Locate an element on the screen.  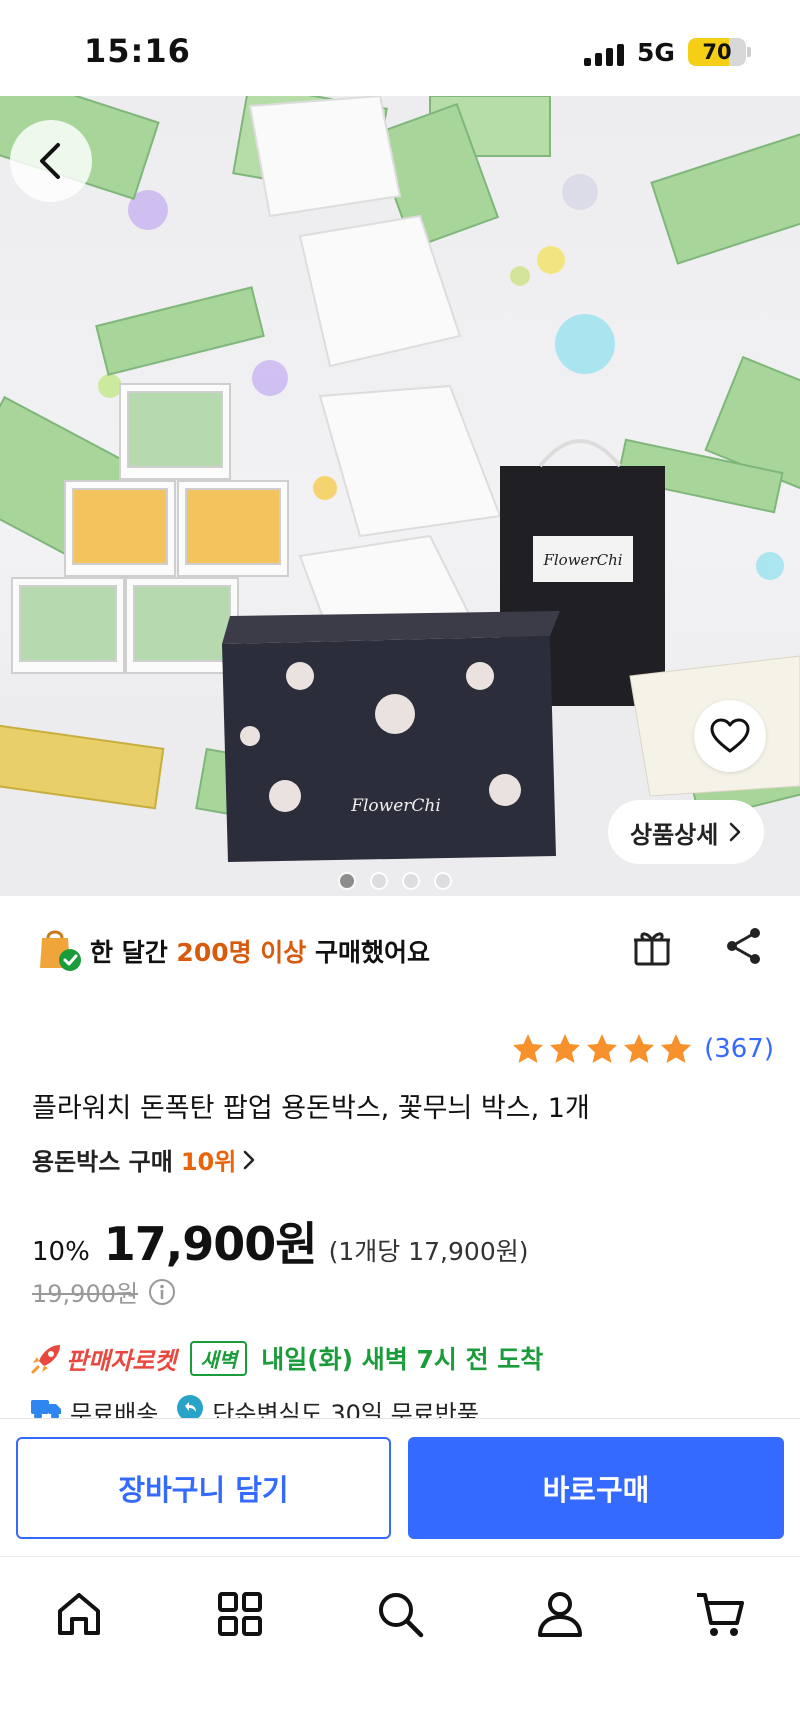
network-type: 5G is located at coordinates (656, 52).